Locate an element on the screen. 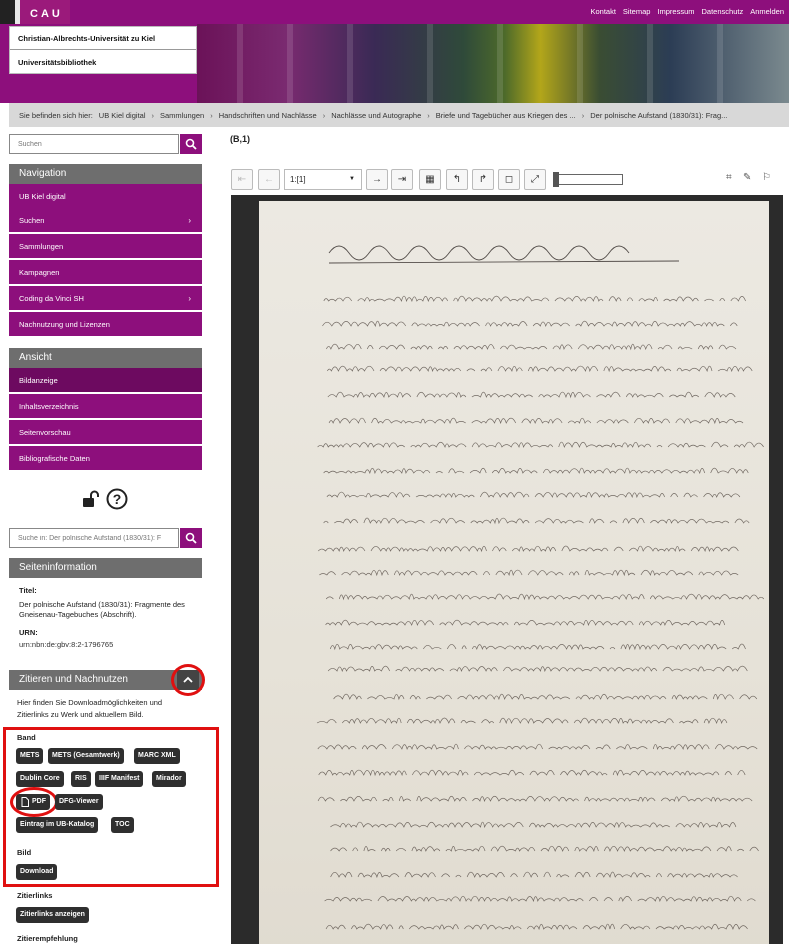 This screenshot has height=944, width=789. nav-item-ub-kiel-digital: UB Kiel digital is located at coordinates (105, 196).